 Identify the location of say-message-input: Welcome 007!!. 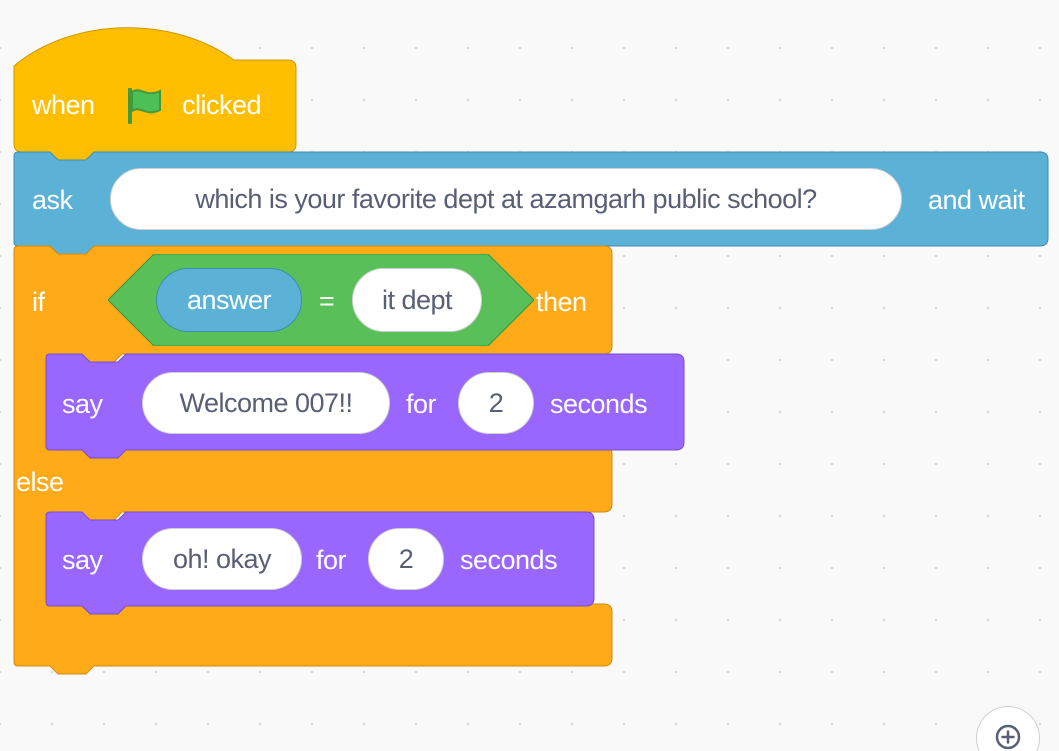
(266, 403).